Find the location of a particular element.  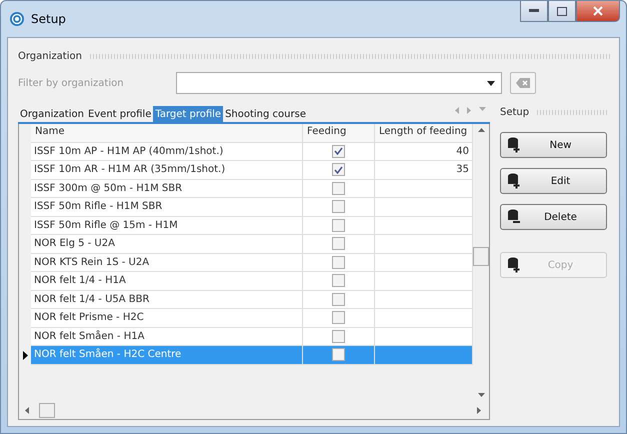

scroll-down-icon is located at coordinates (481, 395).